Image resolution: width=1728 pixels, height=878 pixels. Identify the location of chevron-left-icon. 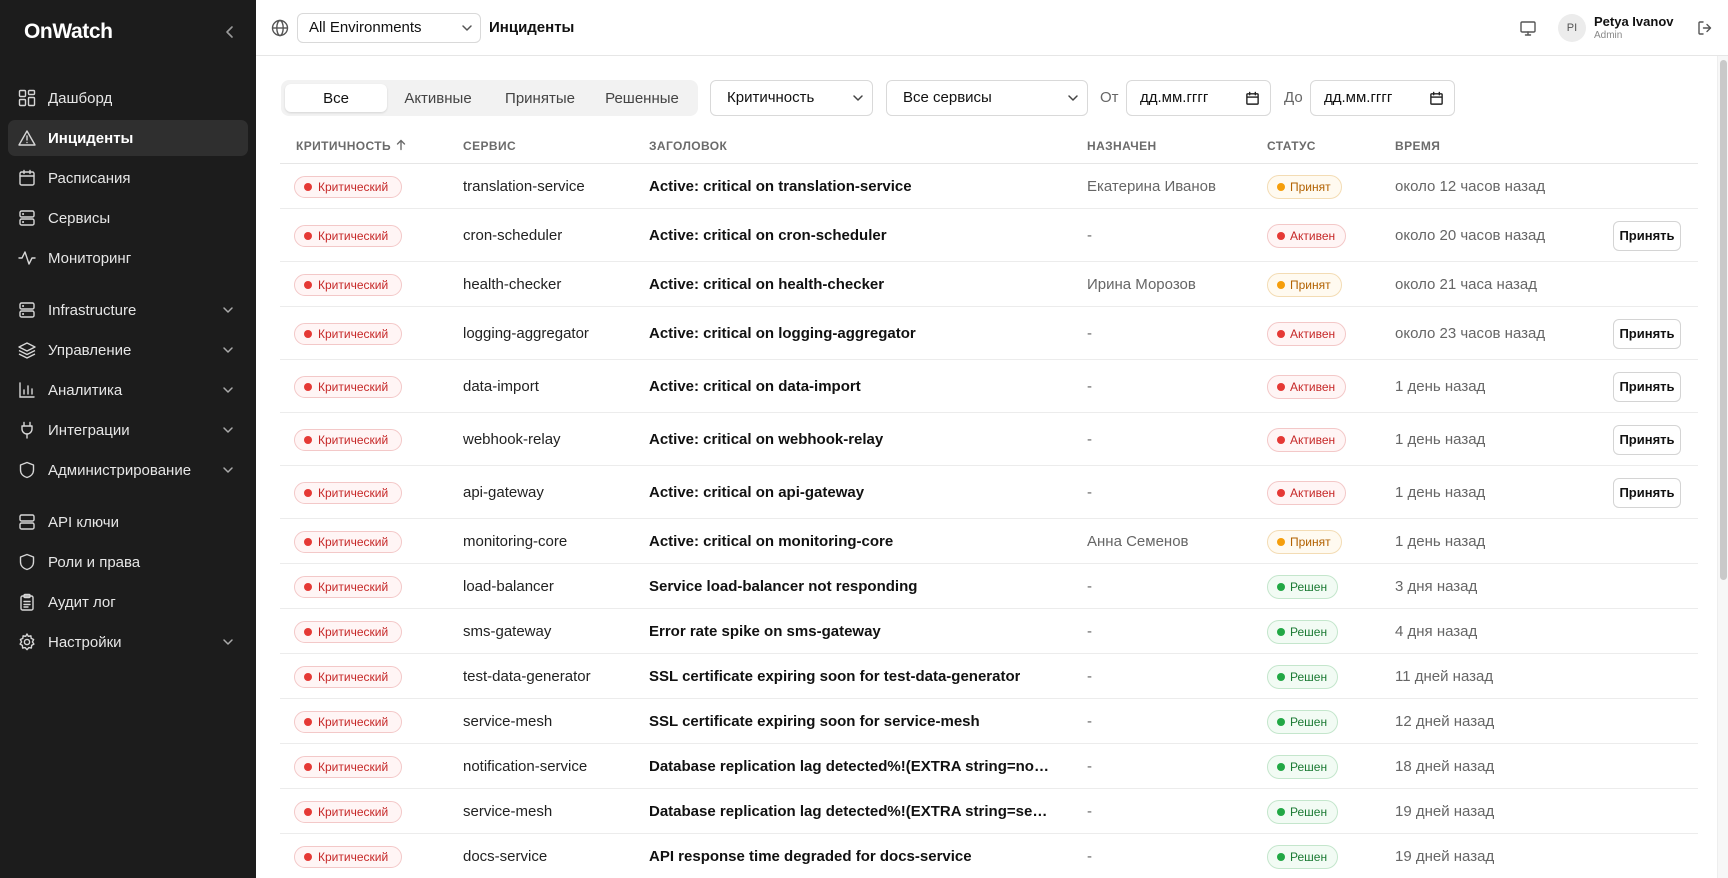
(229, 32).